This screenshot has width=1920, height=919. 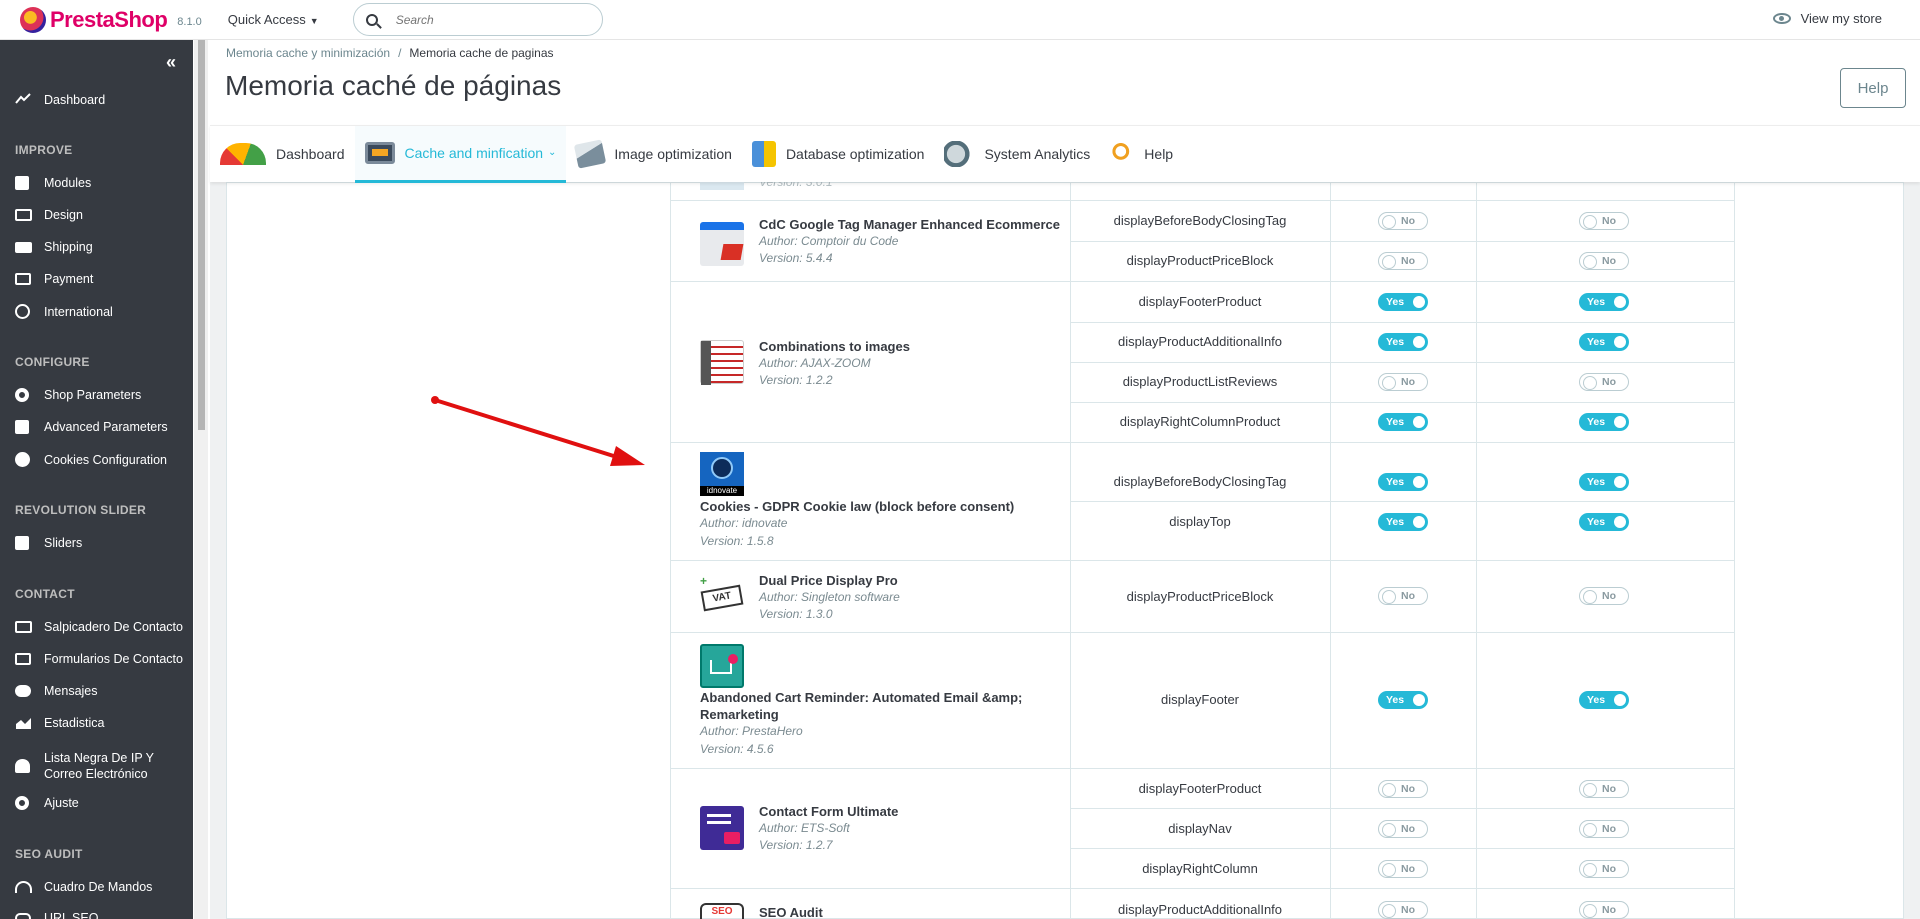 I want to click on tab-label: Cache and minfication, so click(x=474, y=152).